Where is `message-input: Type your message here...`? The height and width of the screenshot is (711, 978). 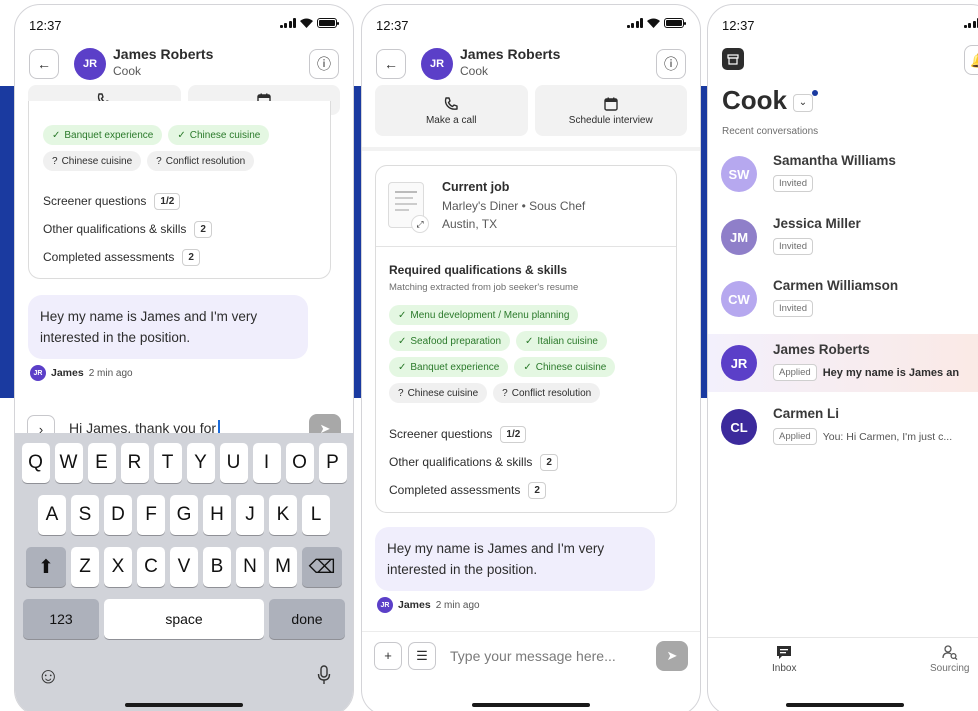
message-input: Type your message here... is located at coordinates (546, 656).